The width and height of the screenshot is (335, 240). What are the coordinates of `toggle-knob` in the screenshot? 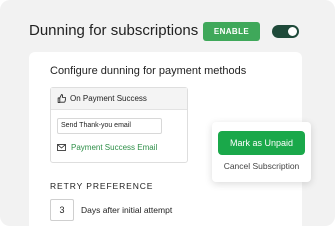 It's located at (292, 31).